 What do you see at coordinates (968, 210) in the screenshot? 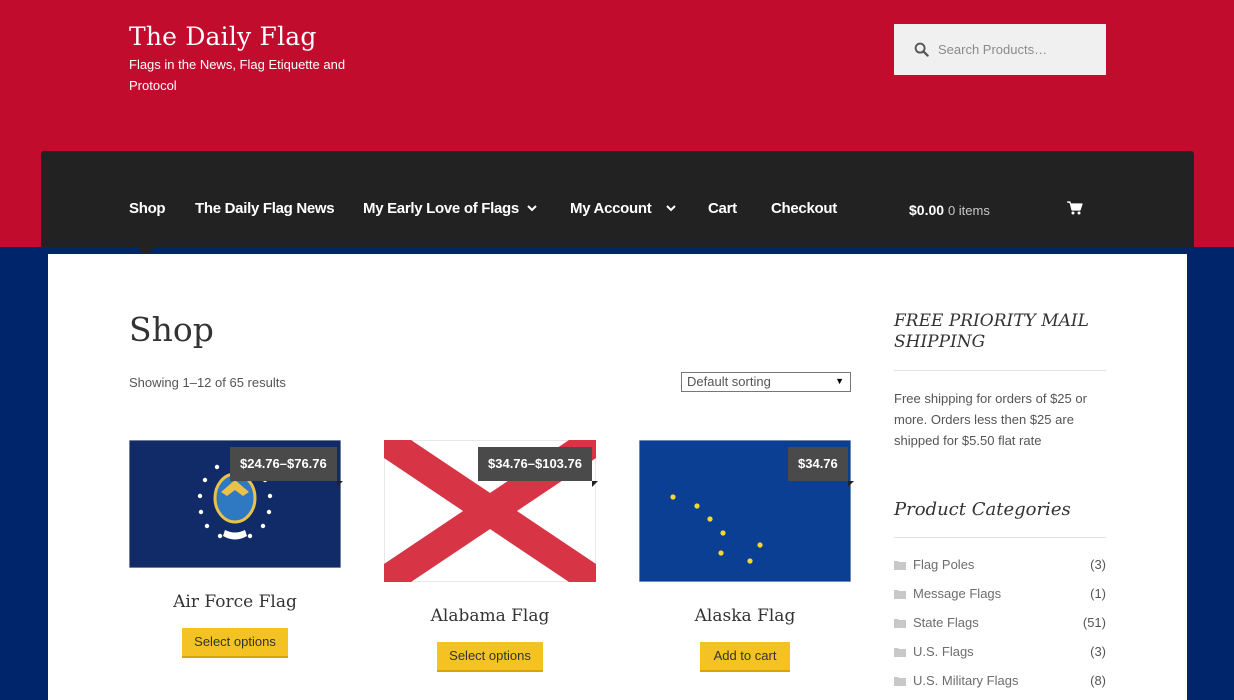
I see `cart-item-count: 0 items` at bounding box center [968, 210].